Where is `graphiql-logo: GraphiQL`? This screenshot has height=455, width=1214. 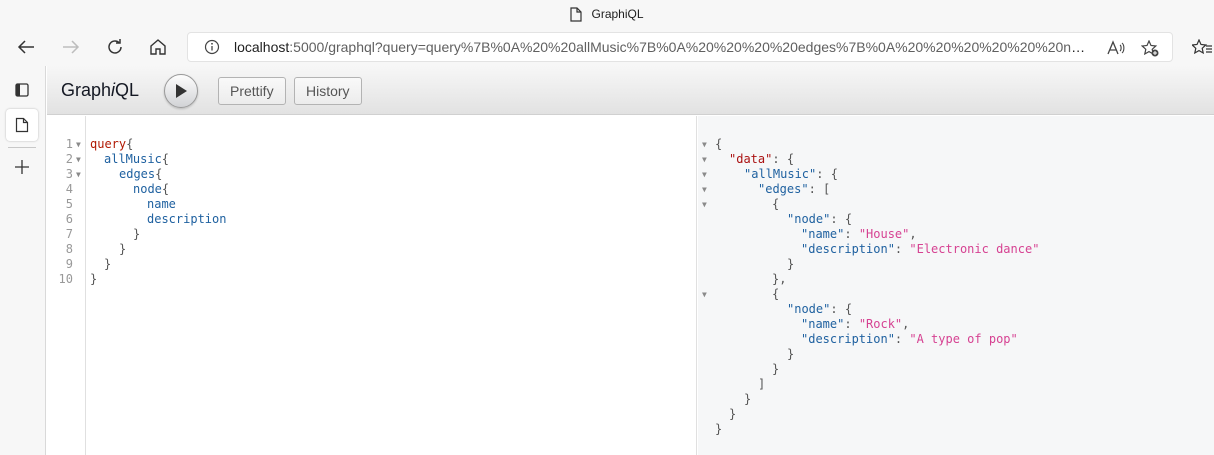 graphiql-logo: GraphiQL is located at coordinates (100, 90).